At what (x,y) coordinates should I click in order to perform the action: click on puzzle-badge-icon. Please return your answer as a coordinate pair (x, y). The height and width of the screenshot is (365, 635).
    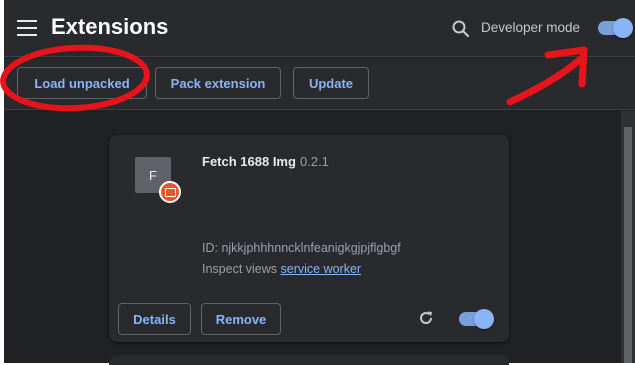
    Looking at the image, I should click on (170, 192).